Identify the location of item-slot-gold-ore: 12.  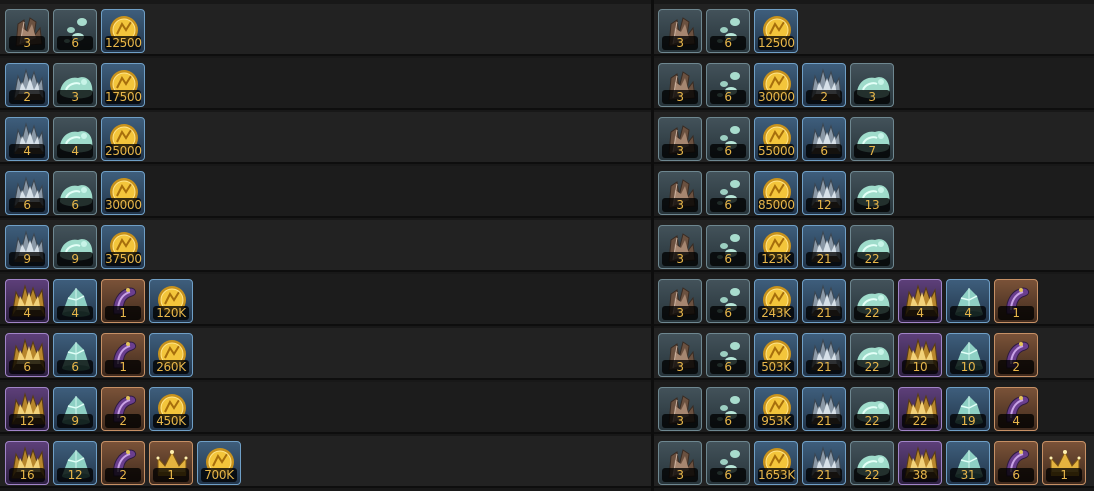
(27, 409).